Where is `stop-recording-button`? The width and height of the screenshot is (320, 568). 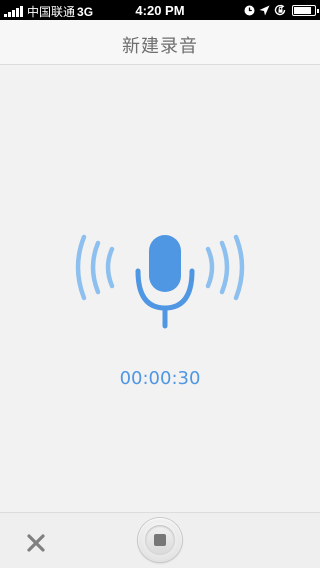 stop-recording-button is located at coordinates (160, 540).